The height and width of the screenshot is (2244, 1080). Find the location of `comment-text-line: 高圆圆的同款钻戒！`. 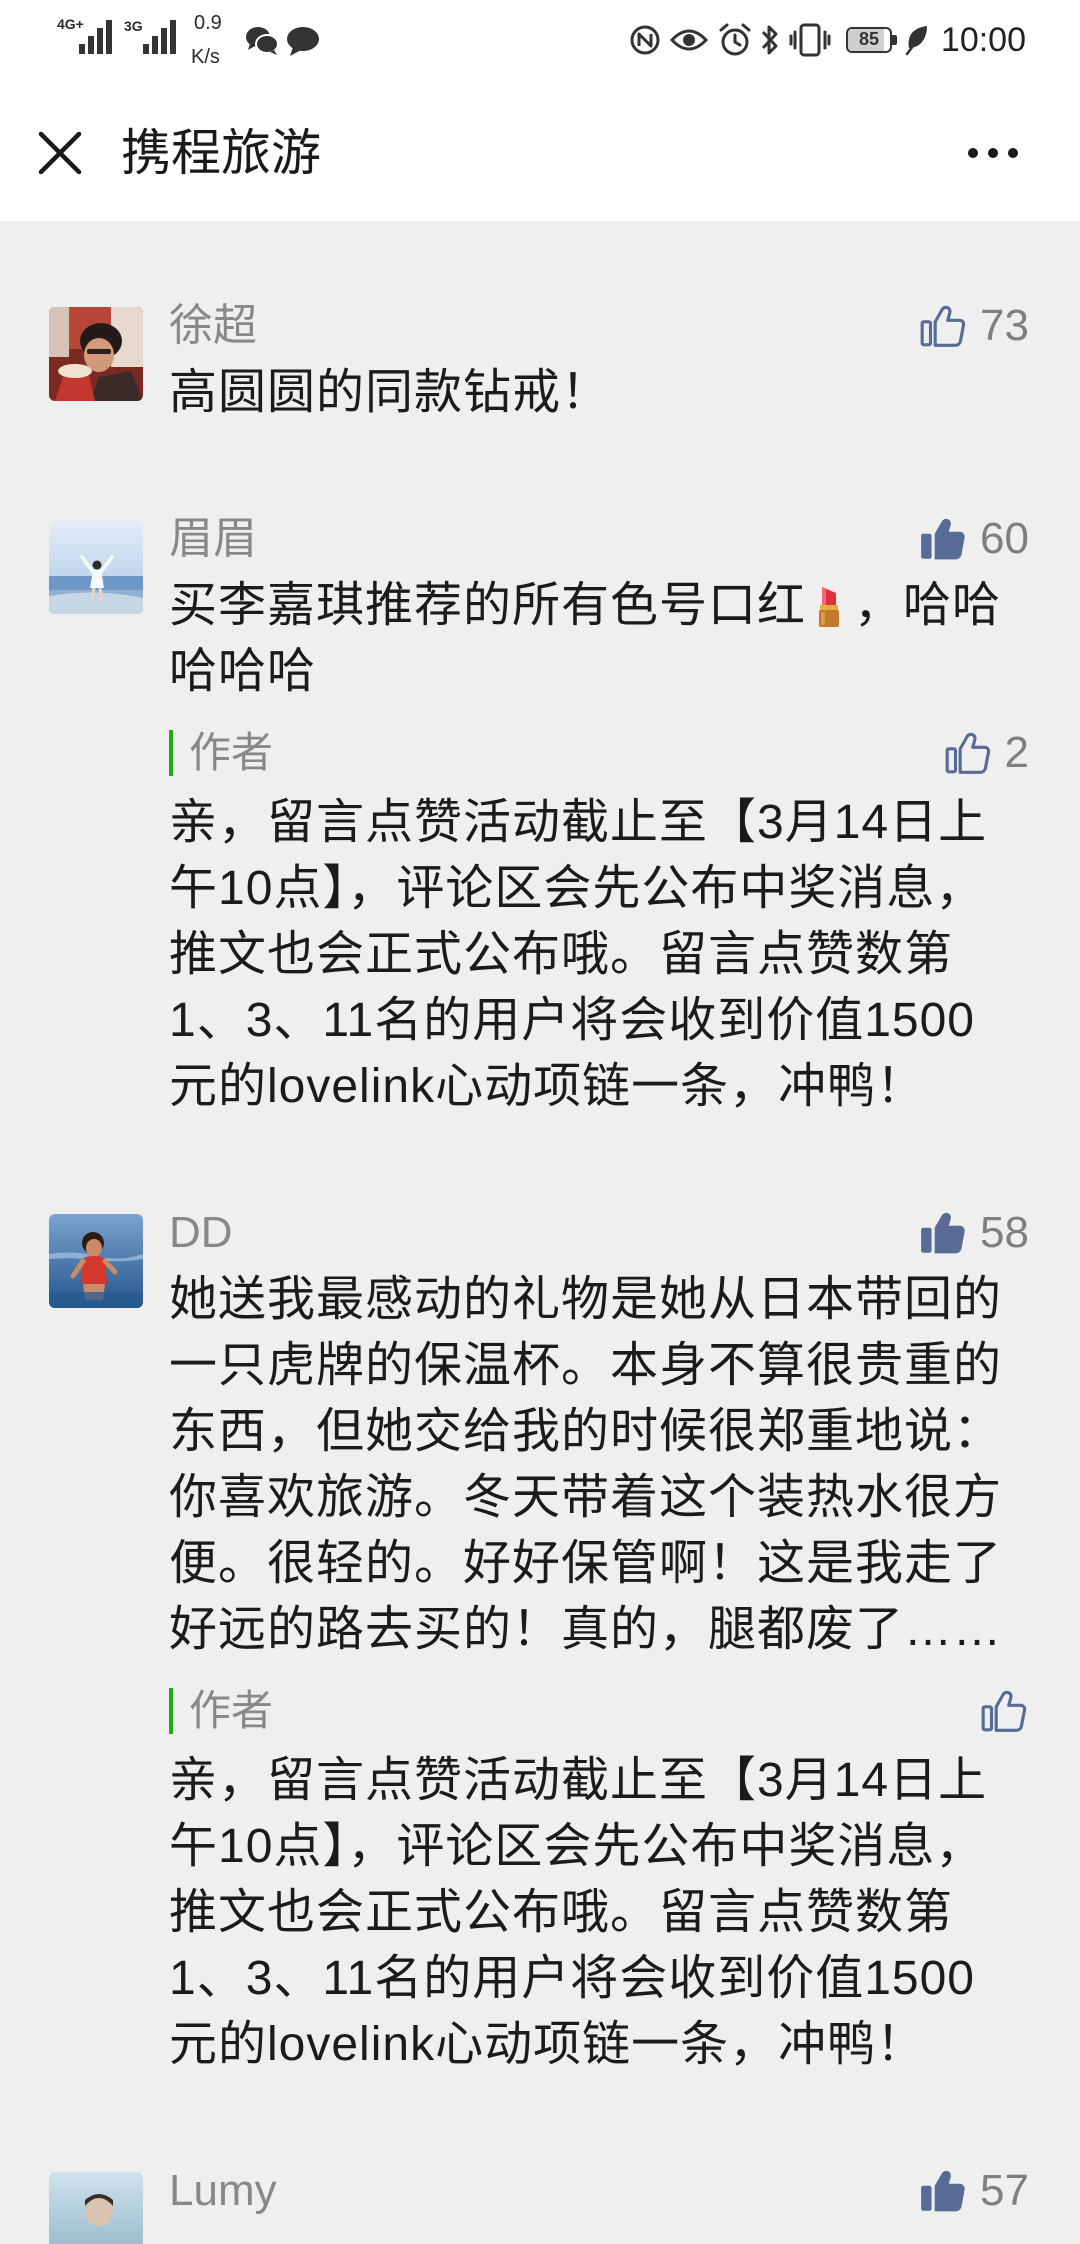

comment-text-line: 高圆圆的同款钻戒！ is located at coordinates (390, 392).